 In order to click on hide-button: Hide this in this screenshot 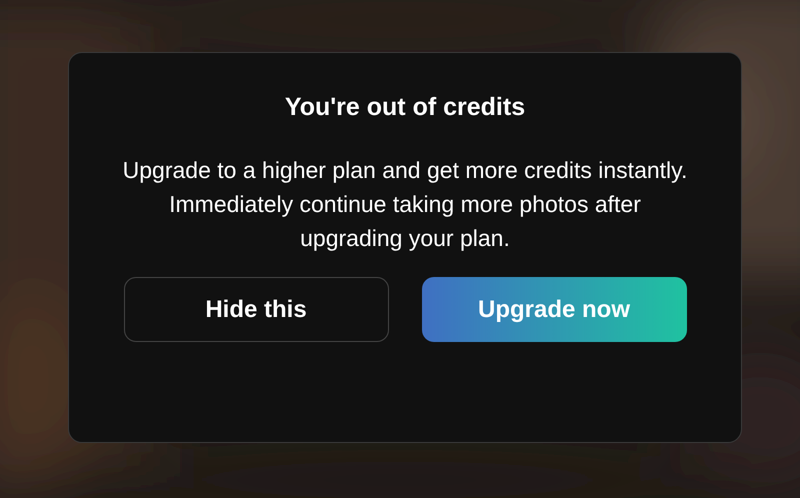, I will do `click(256, 309)`.